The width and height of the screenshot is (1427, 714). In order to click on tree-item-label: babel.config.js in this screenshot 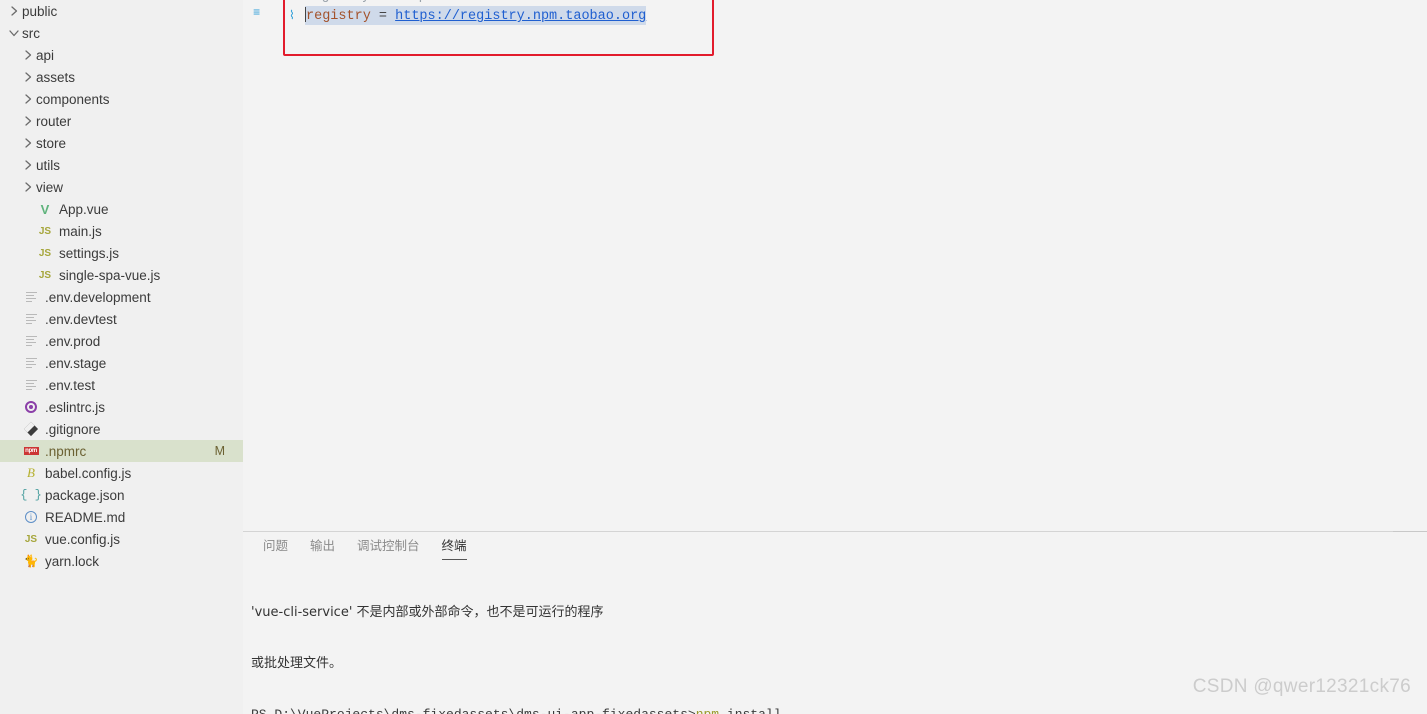, I will do `click(88, 473)`.